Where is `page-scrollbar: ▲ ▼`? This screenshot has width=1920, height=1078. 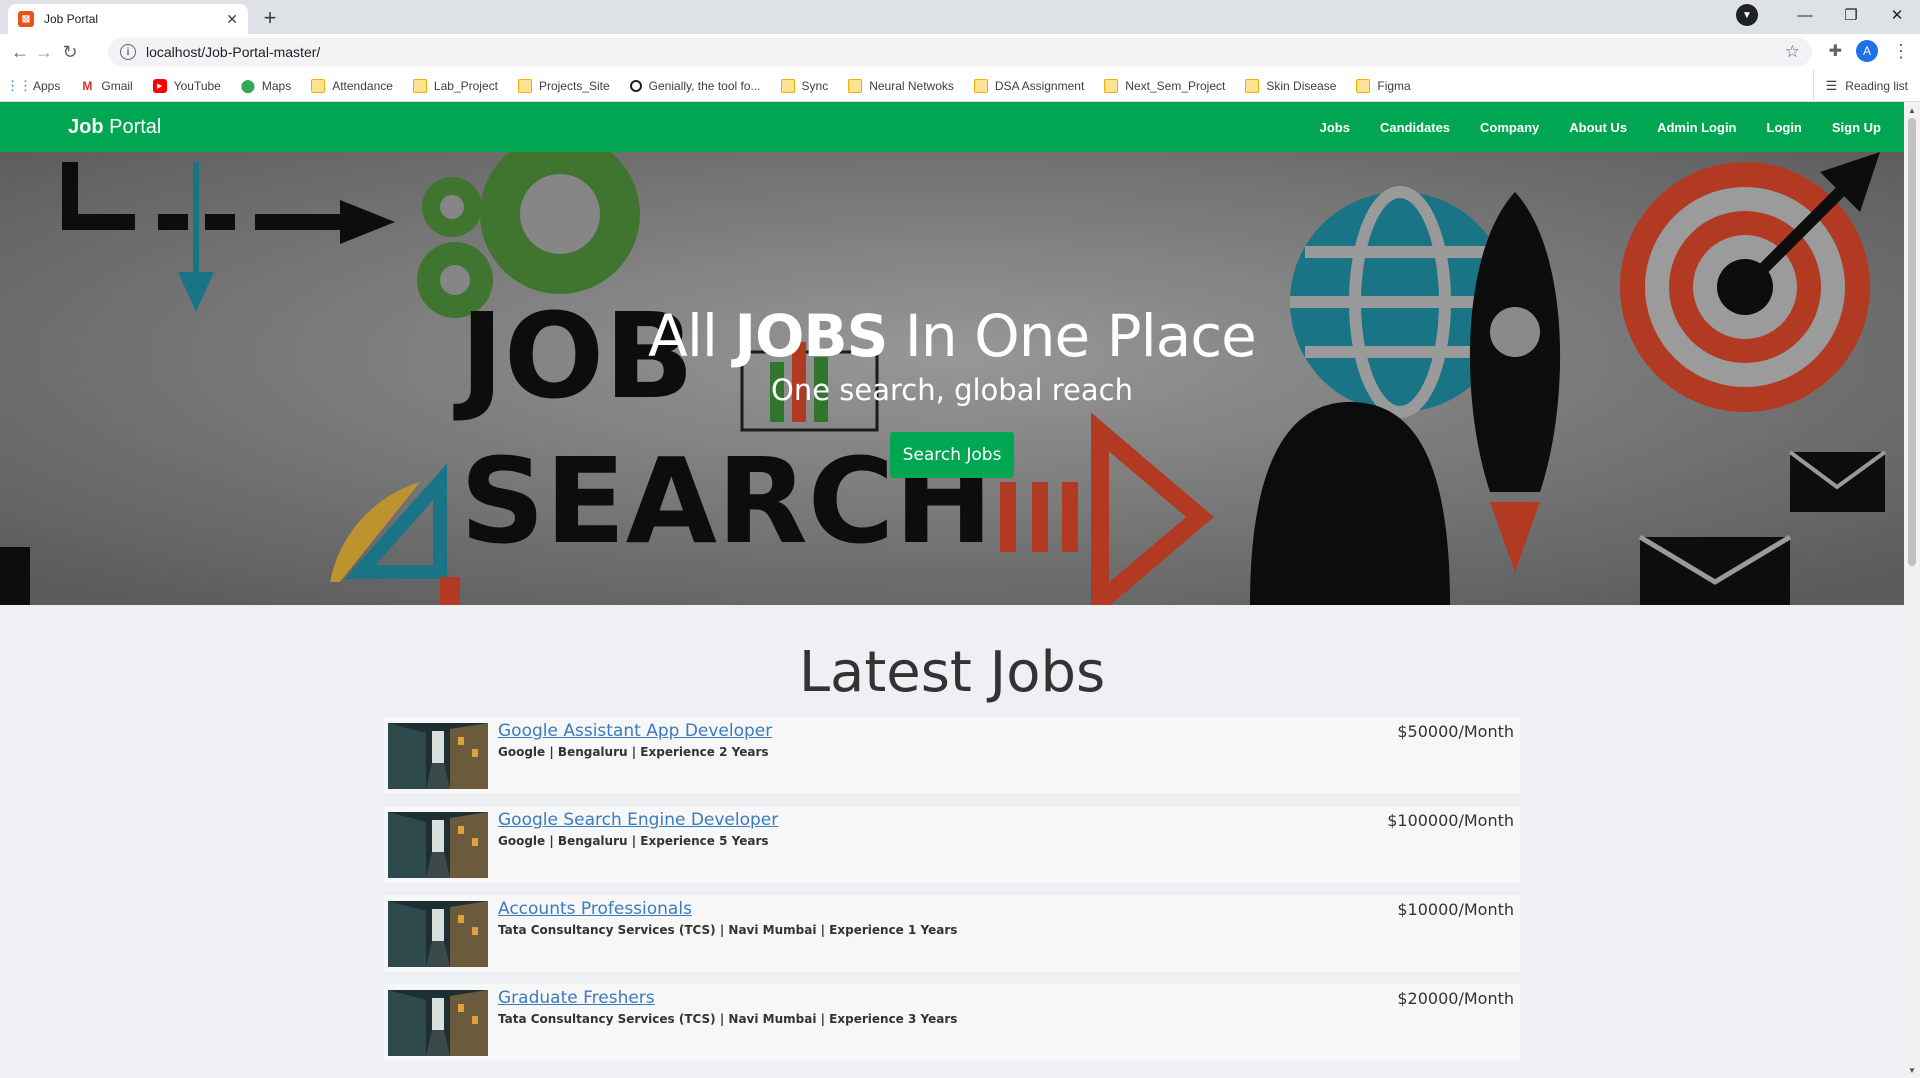 page-scrollbar: ▲ ▼ is located at coordinates (1912, 590).